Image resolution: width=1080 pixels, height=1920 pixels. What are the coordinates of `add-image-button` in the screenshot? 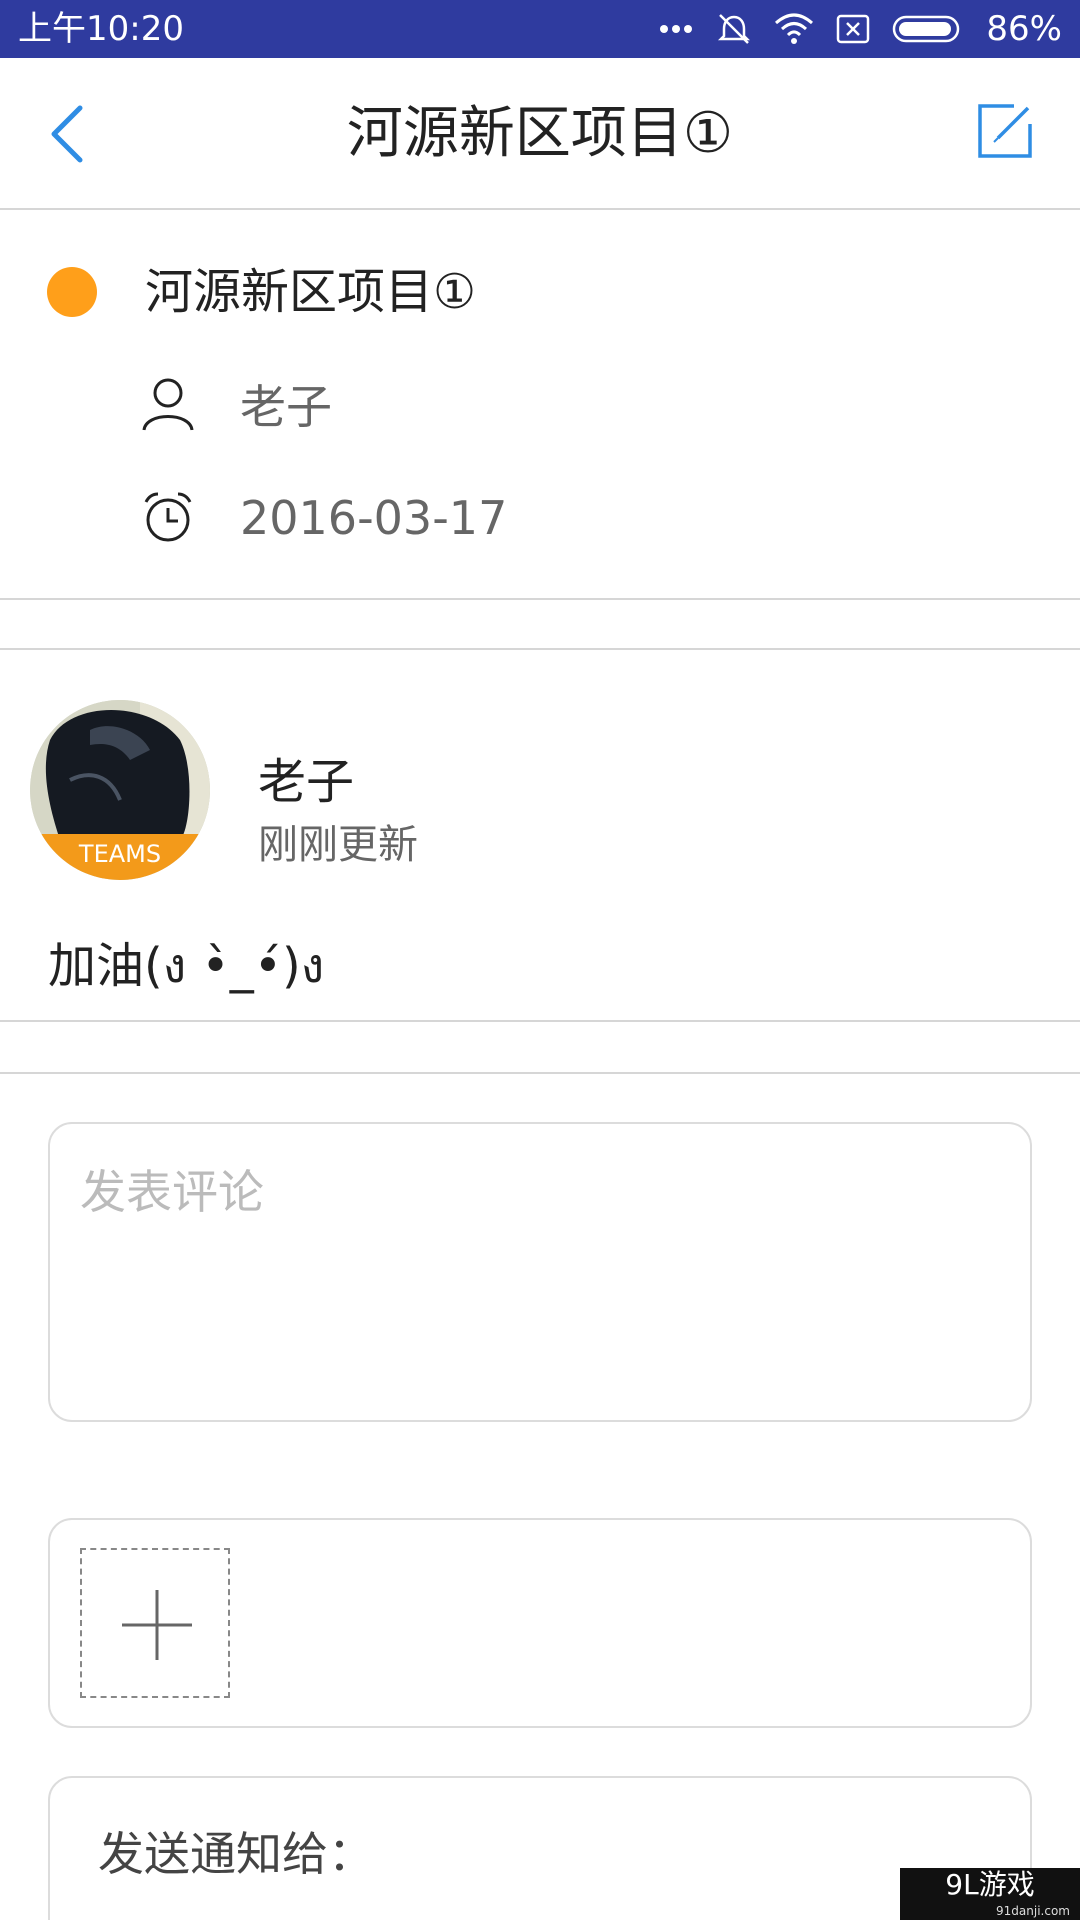 It's located at (155, 1623).